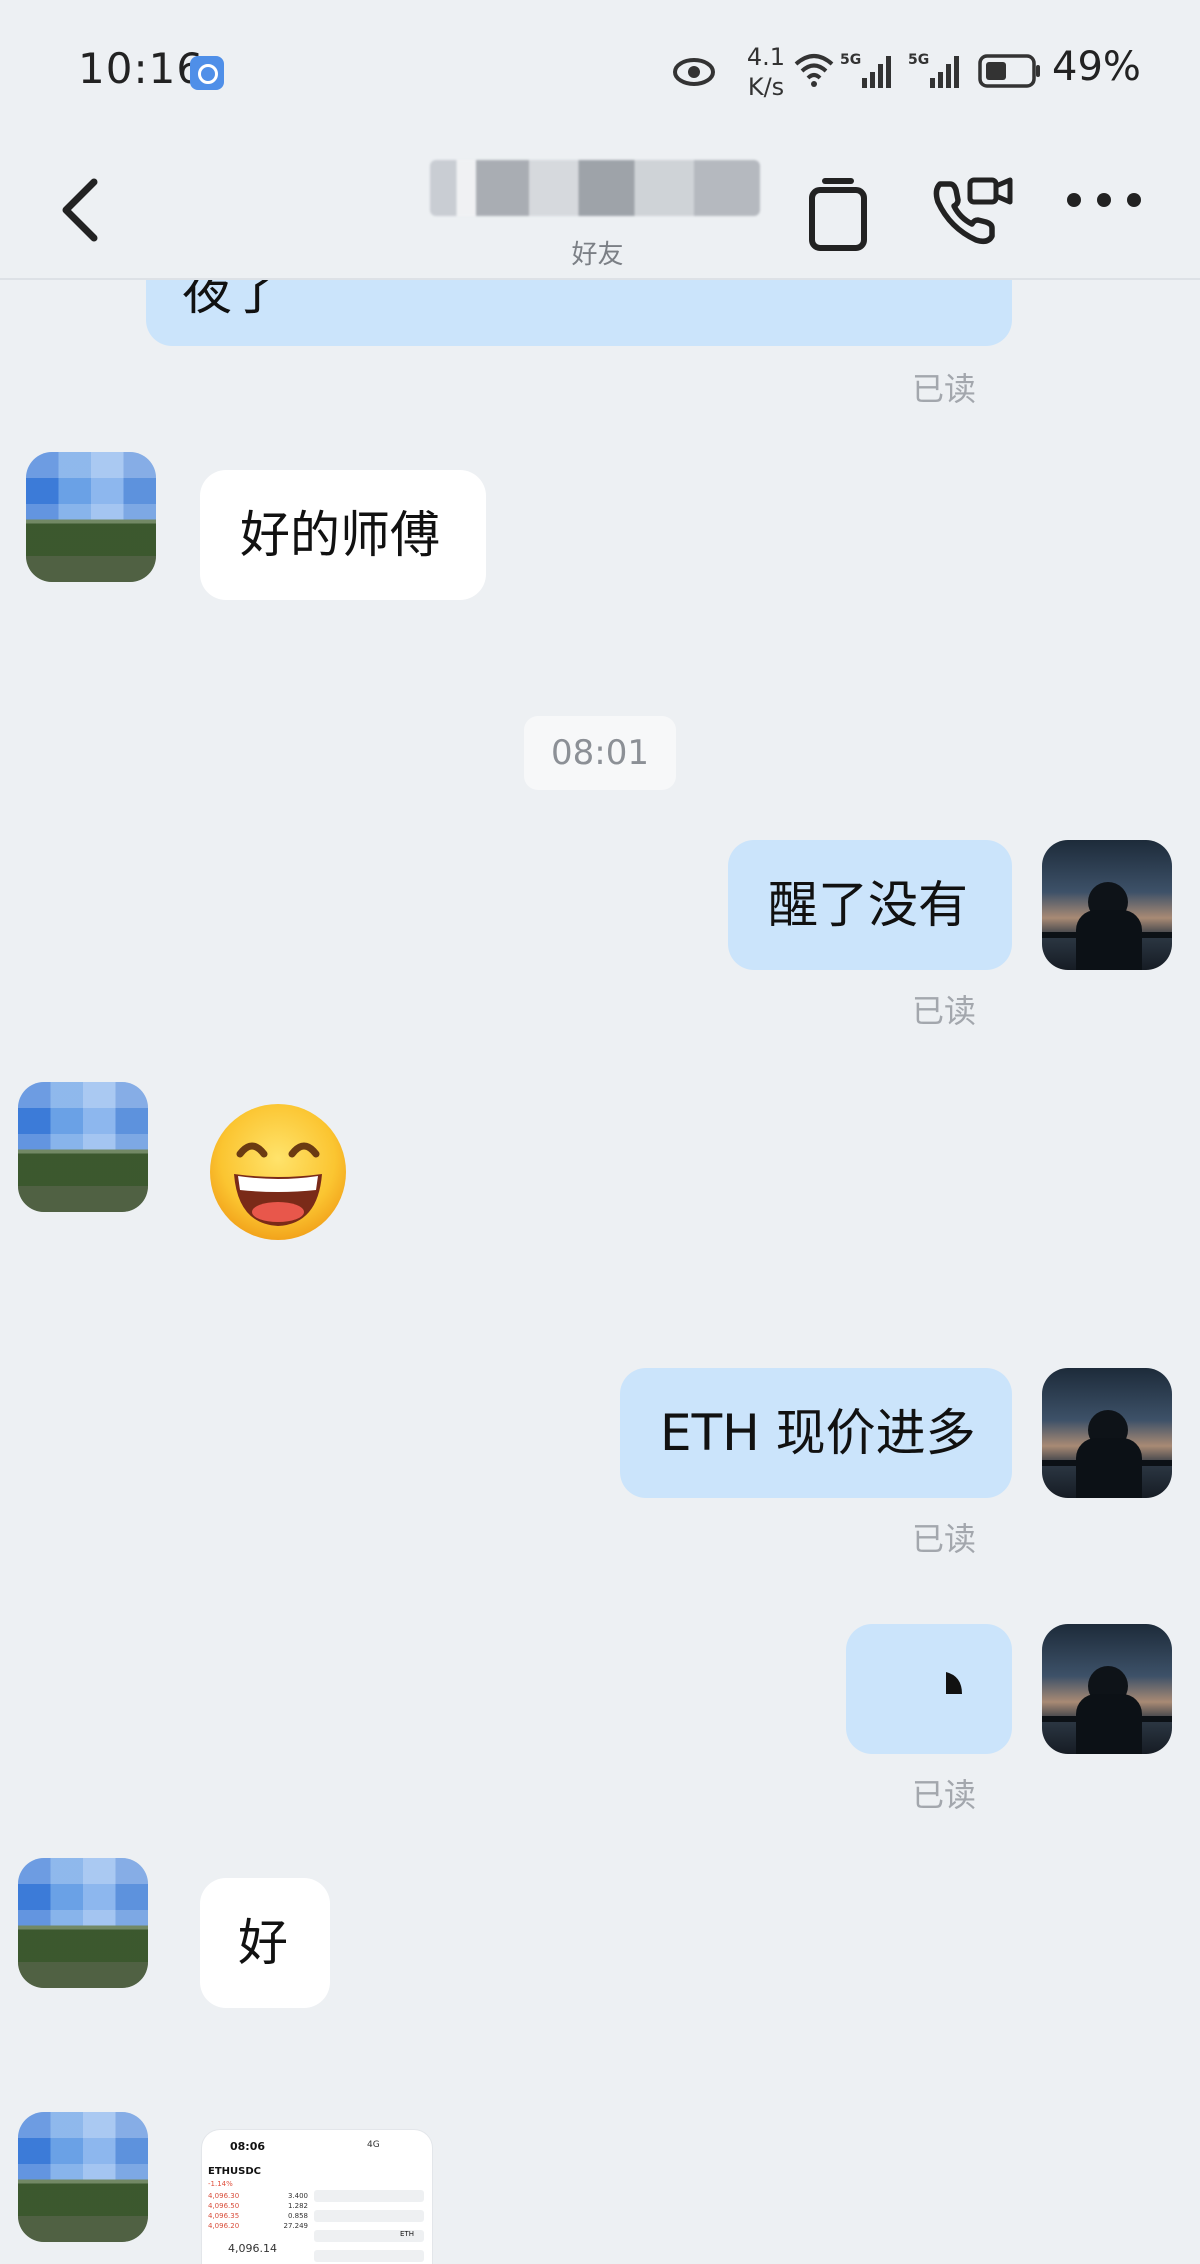  Describe the element at coordinates (1096, 67) in the screenshot. I see `battery-percent: 49%` at that location.